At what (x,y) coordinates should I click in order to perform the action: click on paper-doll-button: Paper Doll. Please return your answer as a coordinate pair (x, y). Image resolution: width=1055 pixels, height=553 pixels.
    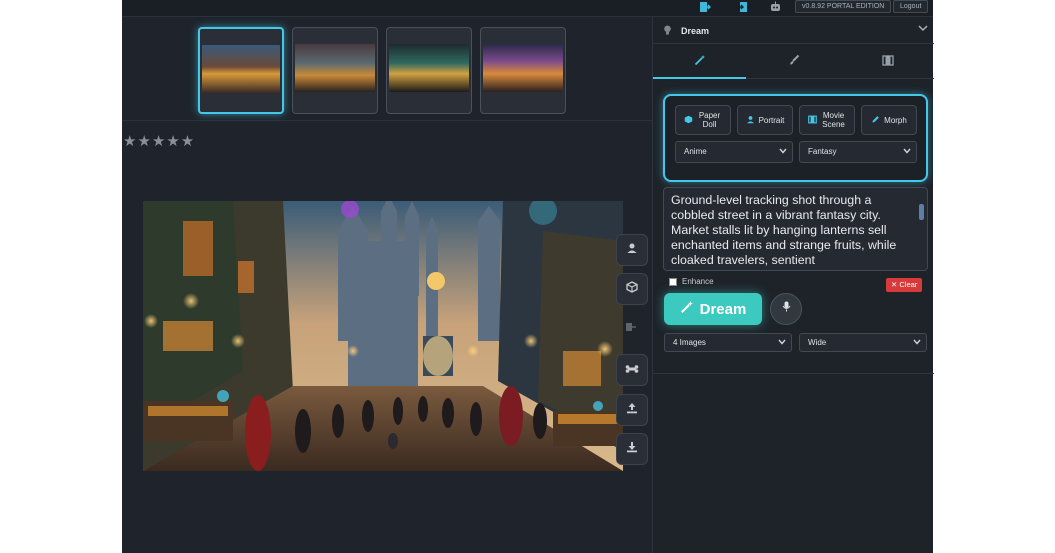
    Looking at the image, I should click on (703, 120).